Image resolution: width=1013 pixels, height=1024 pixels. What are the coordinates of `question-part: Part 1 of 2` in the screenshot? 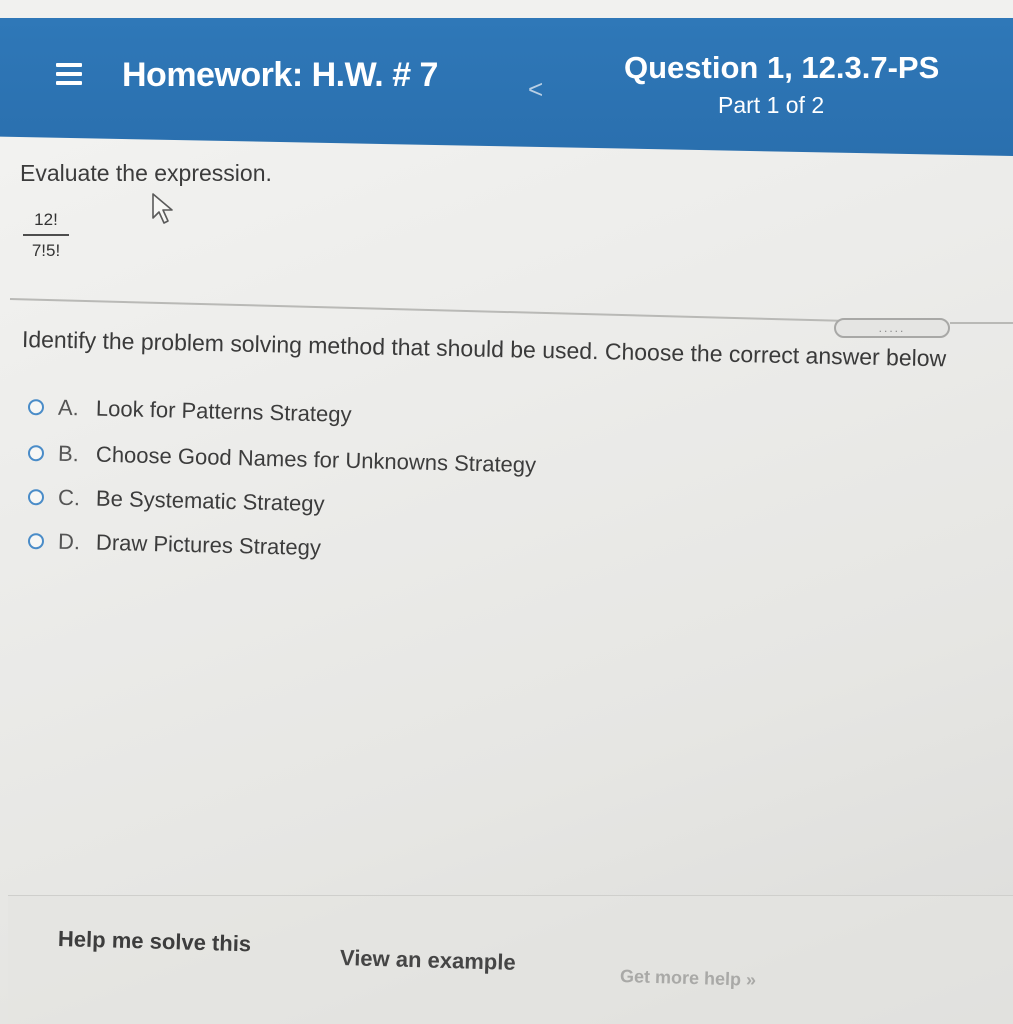 It's located at (771, 105).